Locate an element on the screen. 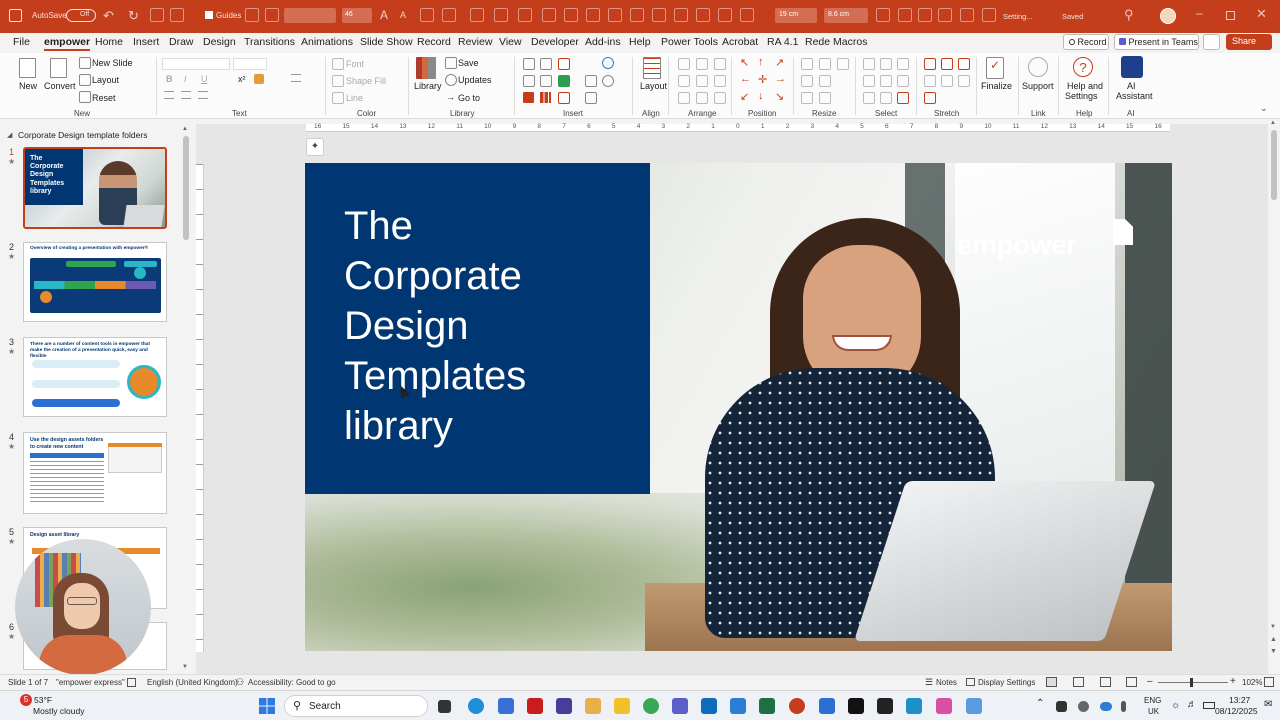 This screenshot has width=1280, height=720. present-in-teams-button: Present in Teams is located at coordinates (1156, 42).